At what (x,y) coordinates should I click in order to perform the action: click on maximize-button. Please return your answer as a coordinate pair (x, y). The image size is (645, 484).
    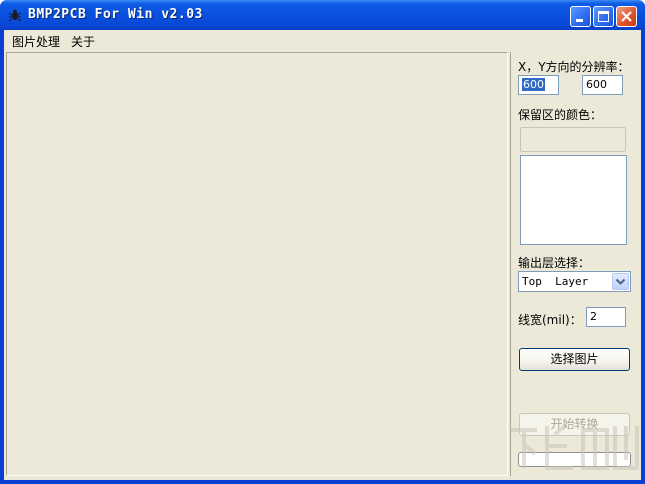
    Looking at the image, I should click on (603, 16).